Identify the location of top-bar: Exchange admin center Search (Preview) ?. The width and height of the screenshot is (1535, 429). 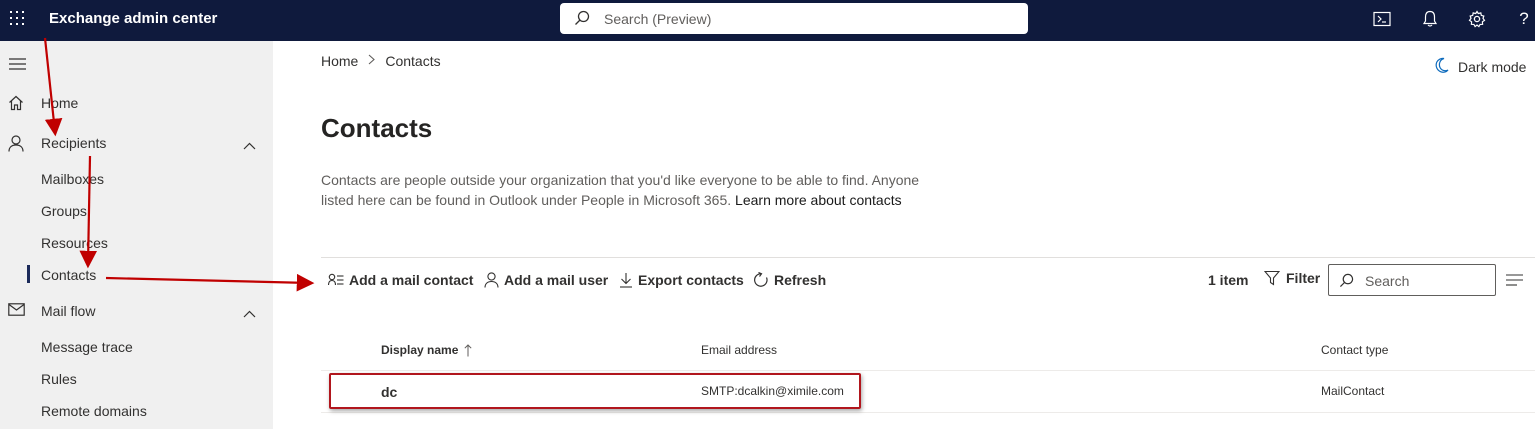
(767, 20).